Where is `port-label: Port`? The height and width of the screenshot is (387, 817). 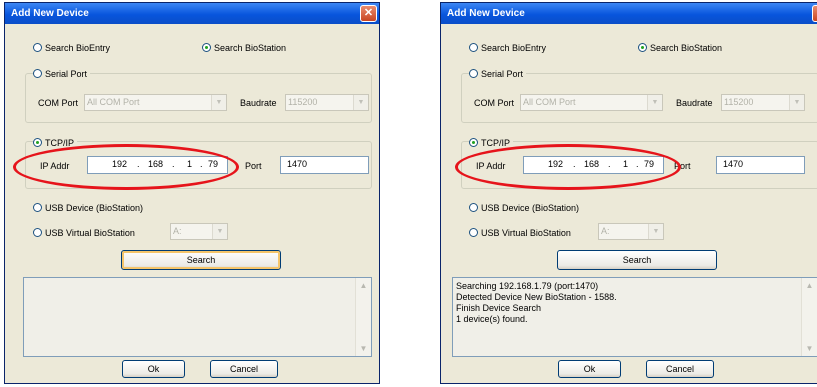 port-label: Port is located at coordinates (253, 166).